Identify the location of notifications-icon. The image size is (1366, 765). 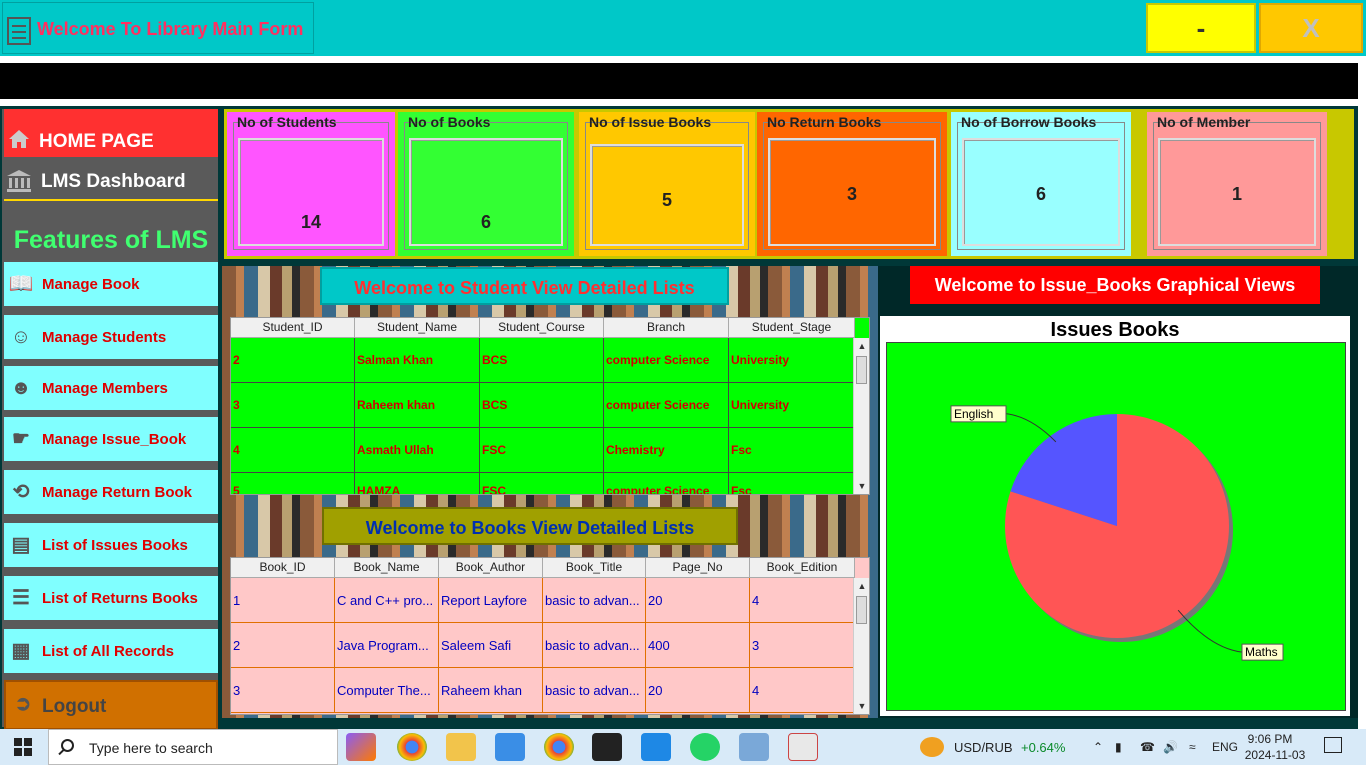
(1333, 745).